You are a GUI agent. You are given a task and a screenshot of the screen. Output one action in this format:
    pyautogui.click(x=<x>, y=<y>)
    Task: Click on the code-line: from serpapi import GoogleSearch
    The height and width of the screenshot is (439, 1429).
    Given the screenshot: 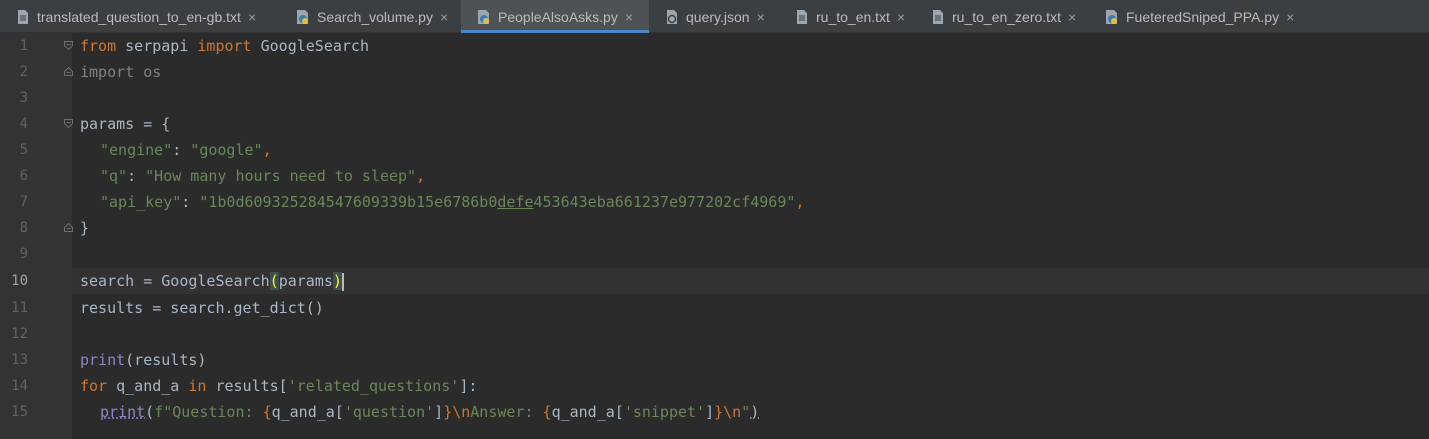 What is the action you would take?
    pyautogui.click(x=224, y=46)
    